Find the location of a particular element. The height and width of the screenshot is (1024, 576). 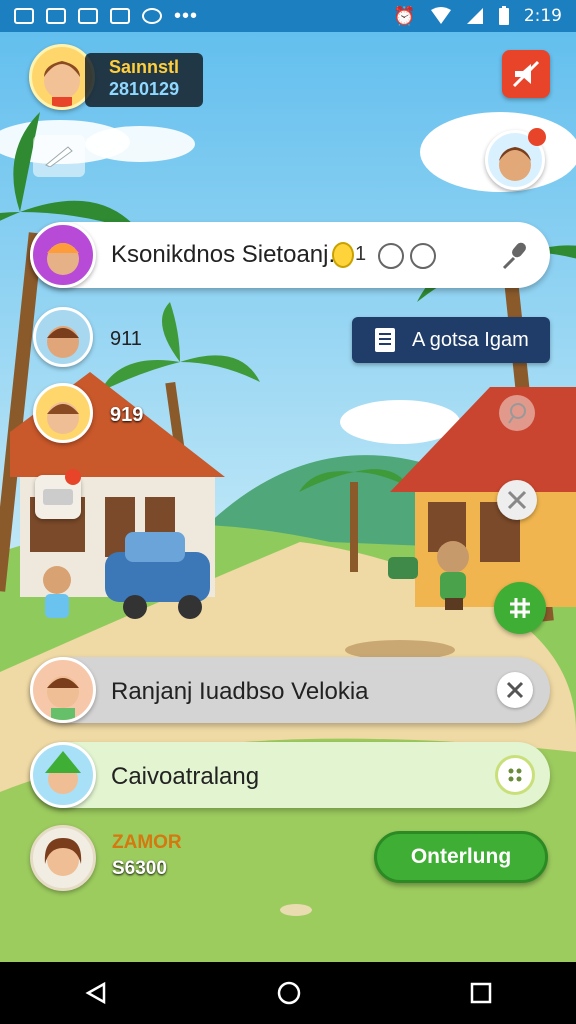

clock: 2:19 is located at coordinates (542, 16).